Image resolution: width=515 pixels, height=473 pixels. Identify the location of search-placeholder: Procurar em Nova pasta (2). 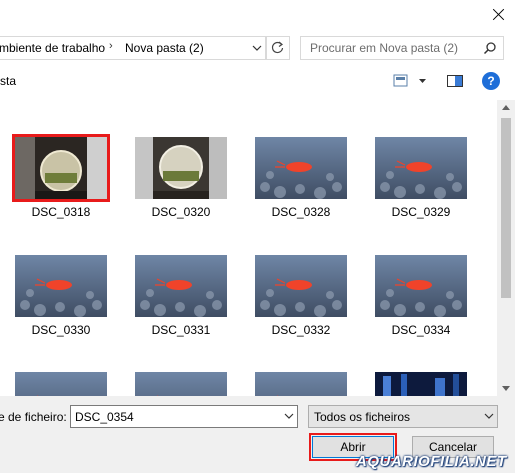
(384, 48).